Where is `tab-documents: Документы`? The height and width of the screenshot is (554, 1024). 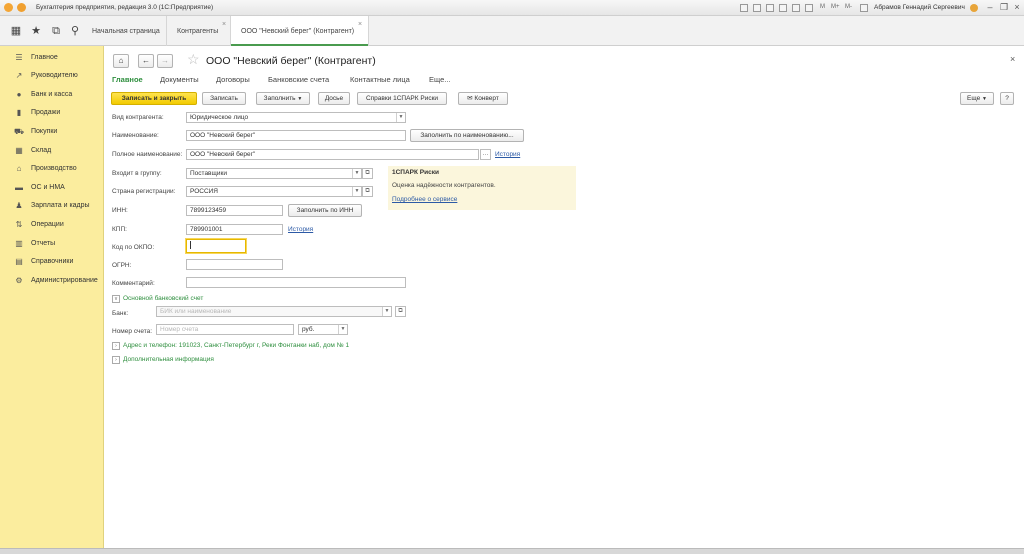 tab-documents: Документы is located at coordinates (179, 79).